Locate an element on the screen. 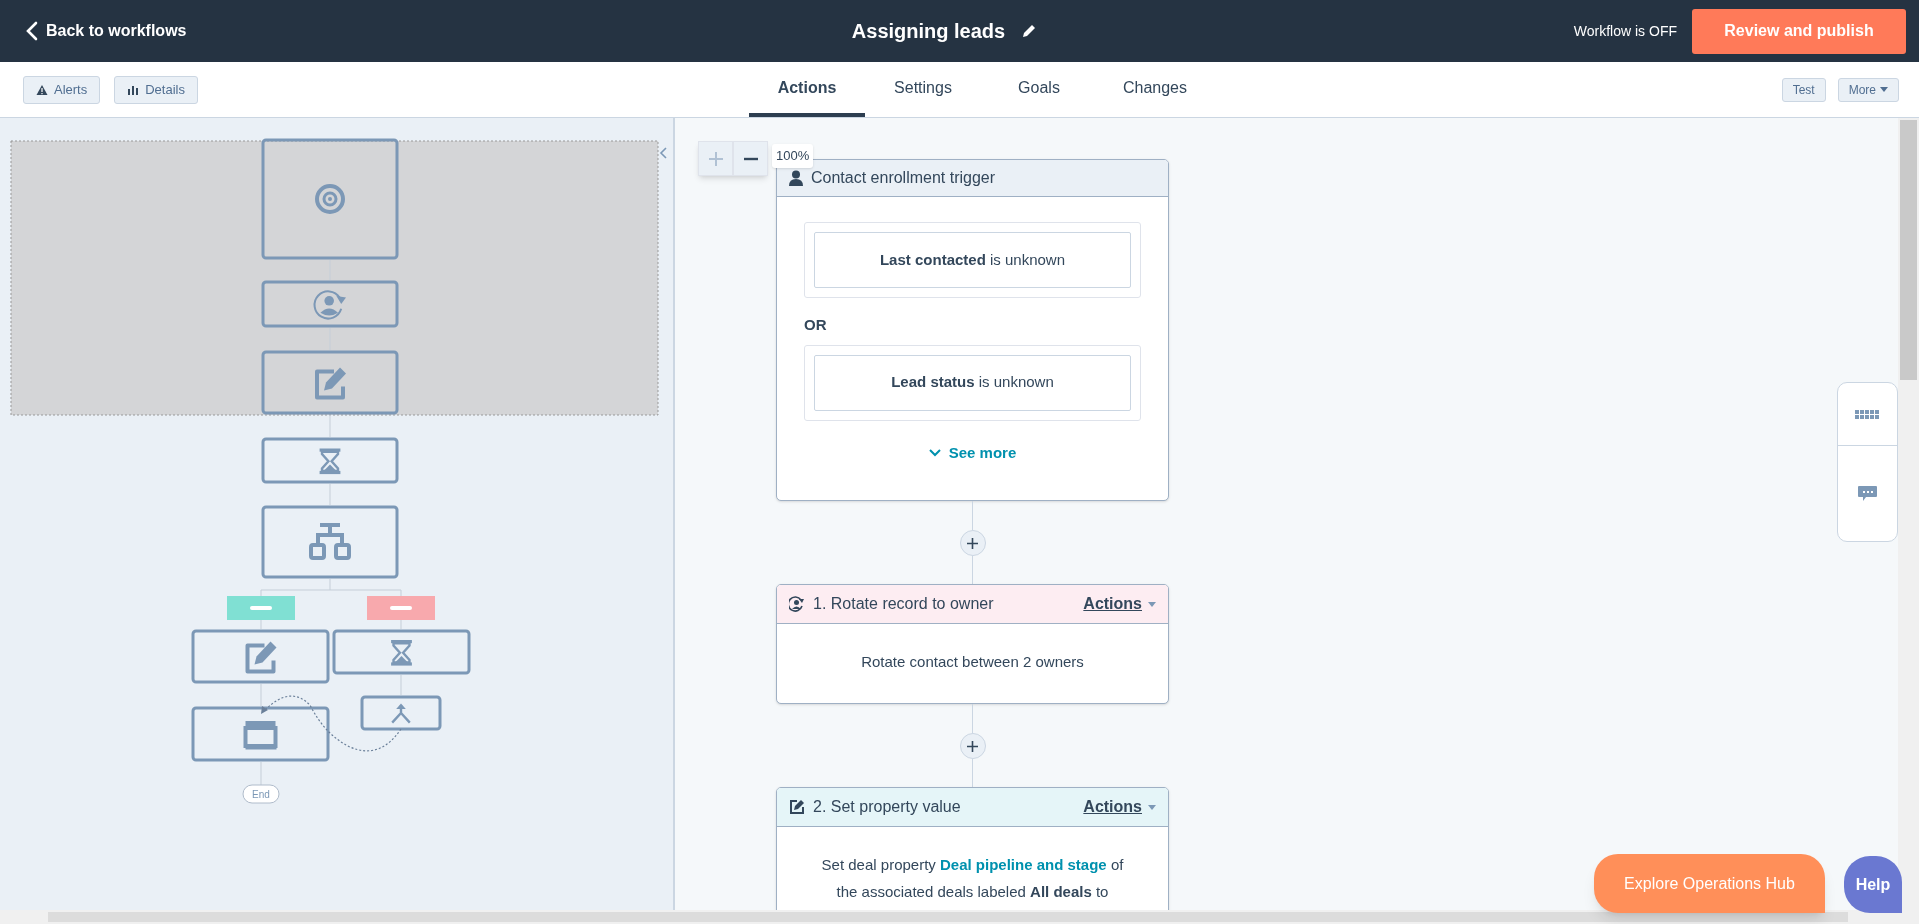 Image resolution: width=1919 pixels, height=924 pixels. end-pill is located at coordinates (261, 794).